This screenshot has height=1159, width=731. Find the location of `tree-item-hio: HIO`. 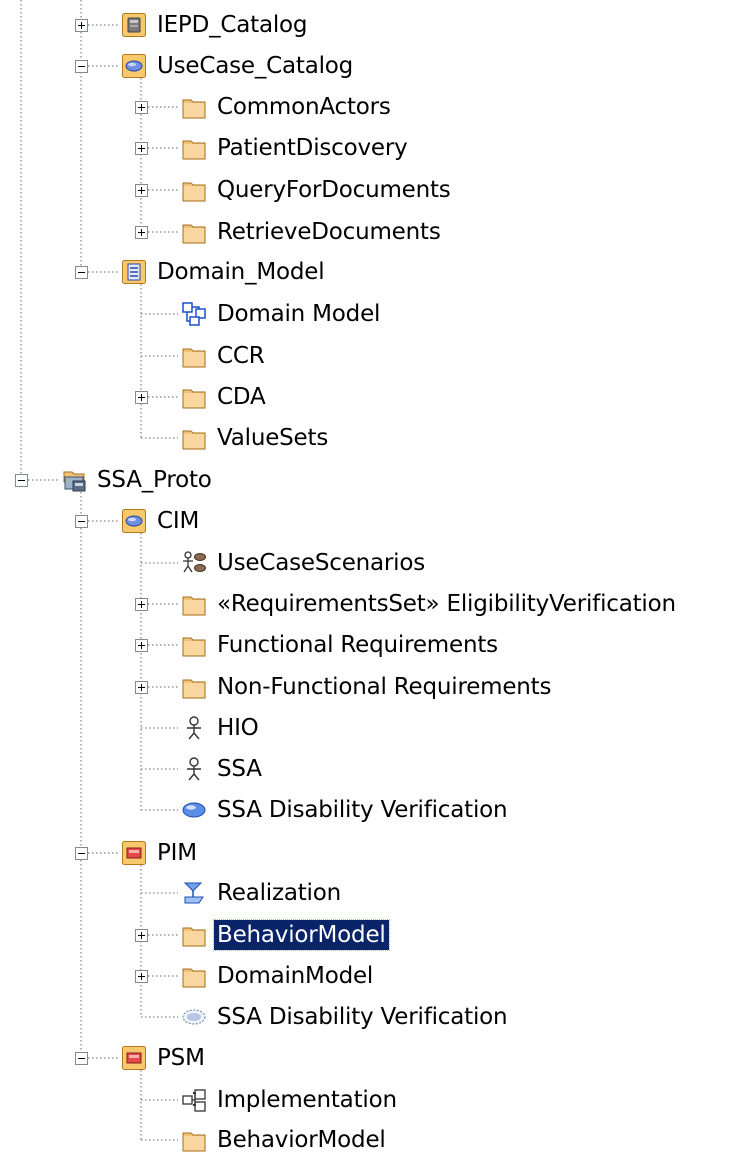

tree-item-hio: HIO is located at coordinates (221, 728).